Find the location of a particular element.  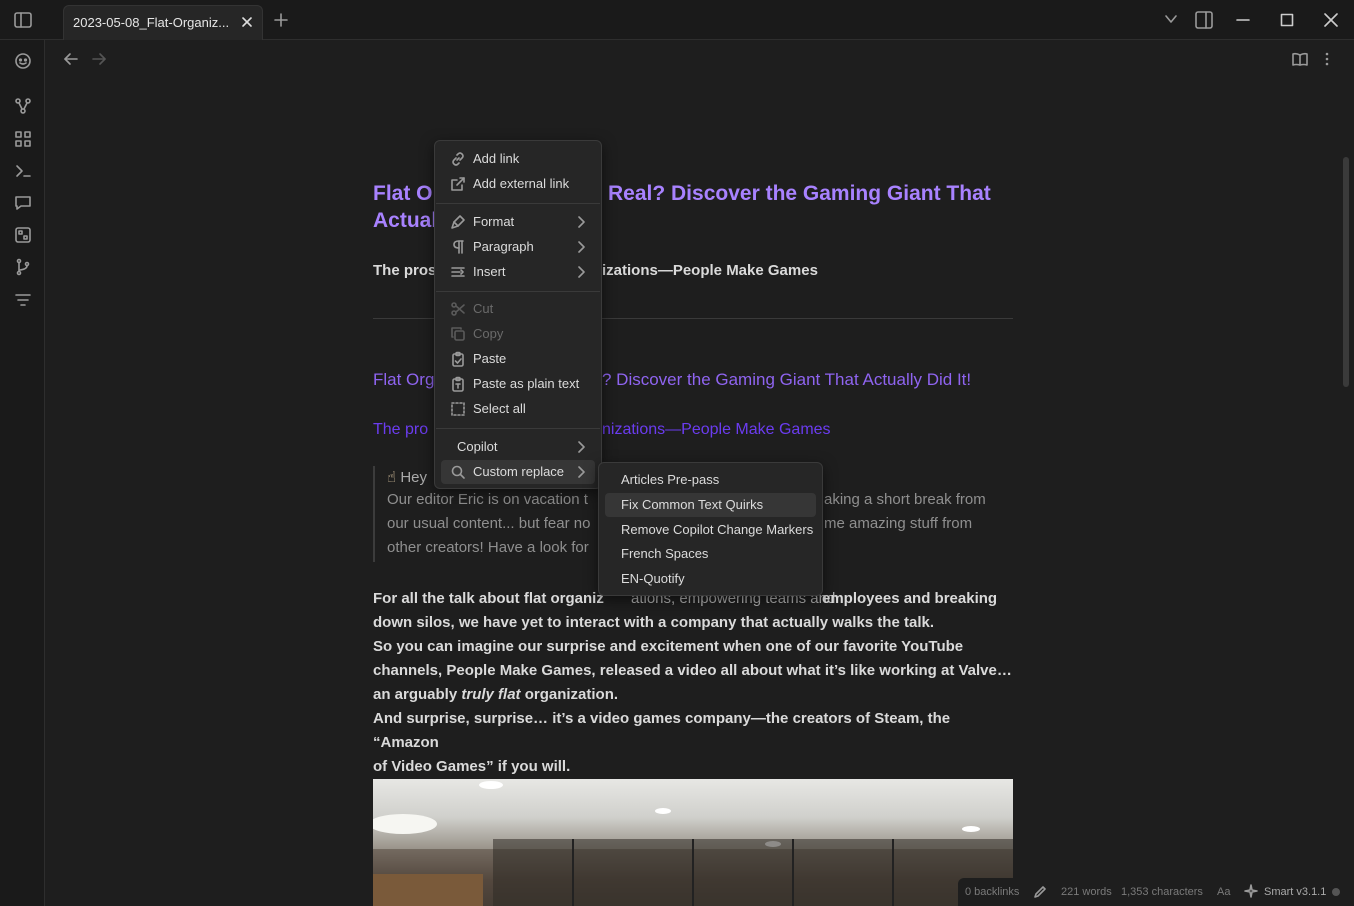

body-line: of Video Games” if you will. is located at coordinates (472, 766).